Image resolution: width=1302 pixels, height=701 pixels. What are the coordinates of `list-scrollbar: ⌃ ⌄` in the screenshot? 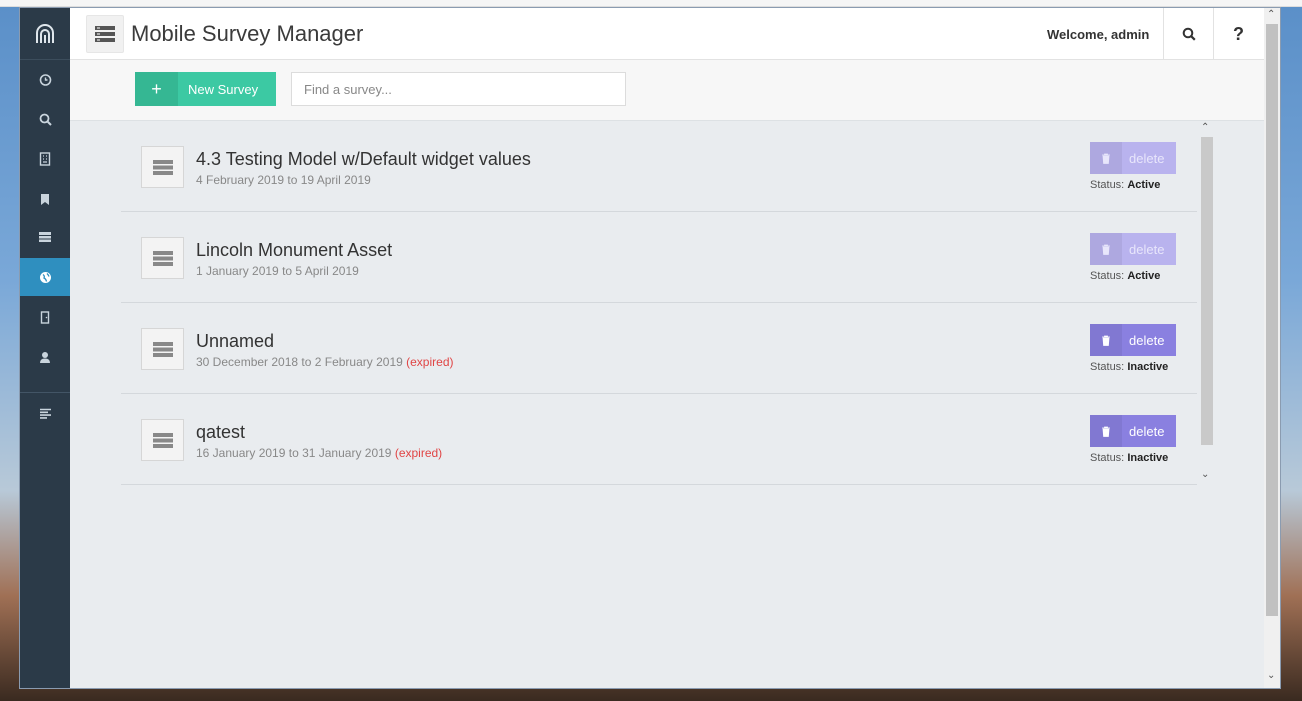 It's located at (1206, 303).